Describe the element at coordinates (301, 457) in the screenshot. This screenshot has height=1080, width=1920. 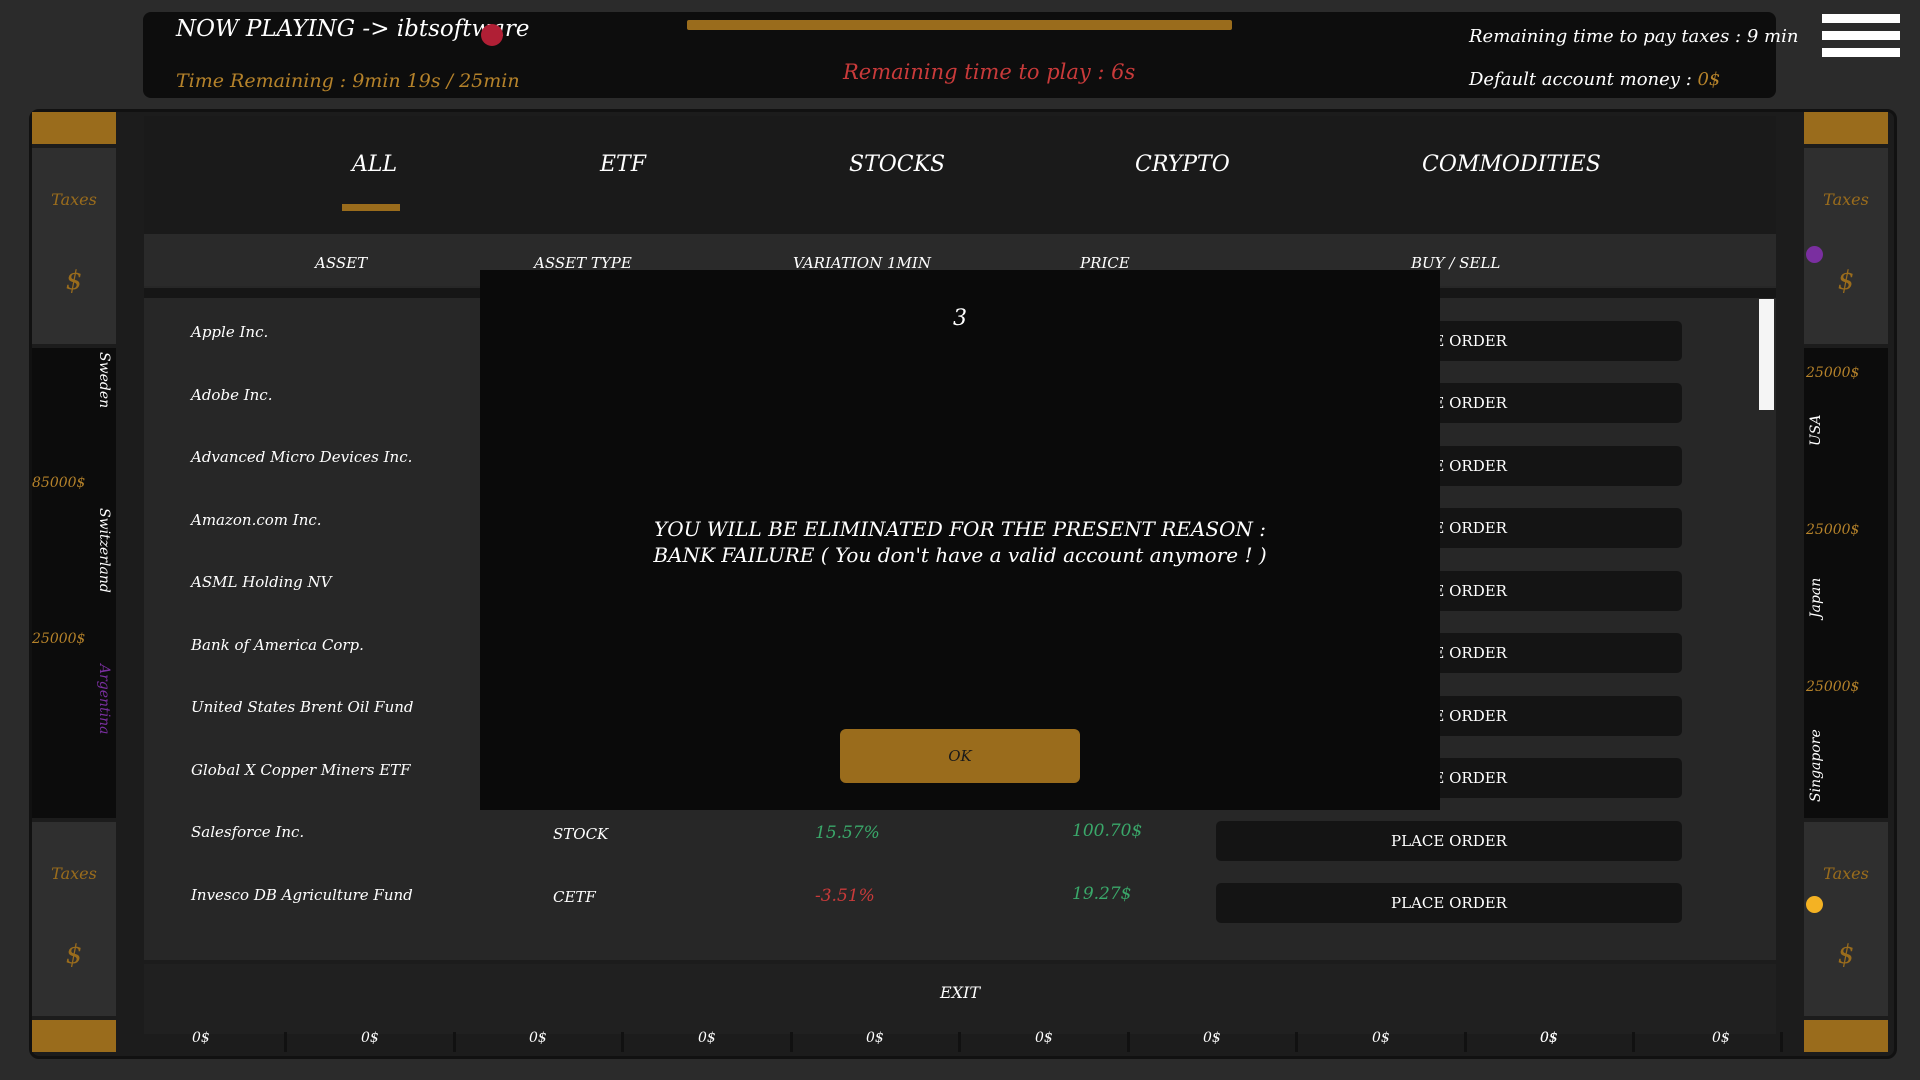
I see `table-row-asset: Advanced Micro Devices Inc.` at that location.